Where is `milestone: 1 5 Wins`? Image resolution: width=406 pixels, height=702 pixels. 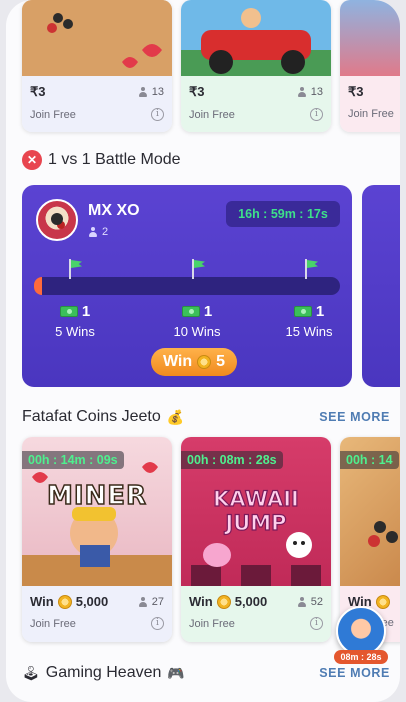
milestone: 1 5 Wins is located at coordinates (75, 321).